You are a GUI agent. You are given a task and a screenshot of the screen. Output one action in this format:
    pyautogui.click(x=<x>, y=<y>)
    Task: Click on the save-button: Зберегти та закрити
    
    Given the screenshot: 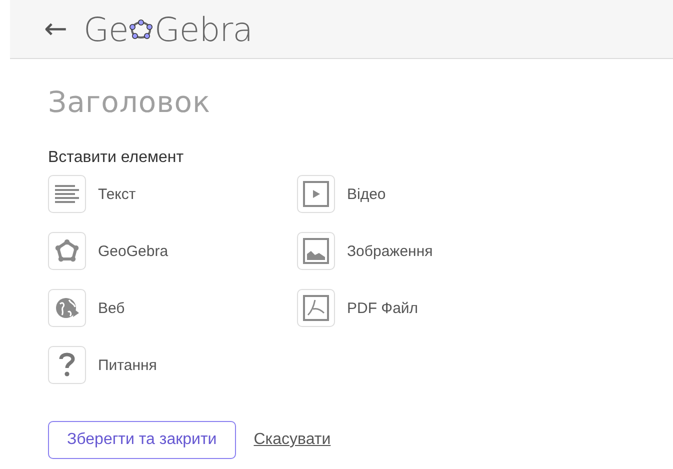 What is the action you would take?
    pyautogui.click(x=142, y=440)
    